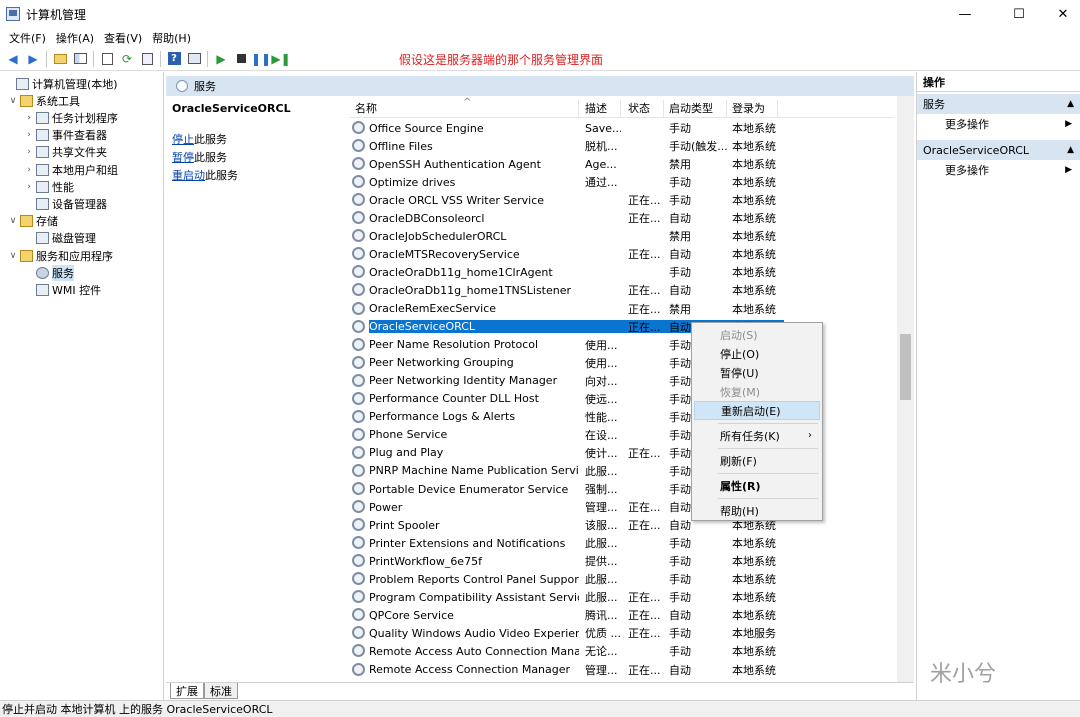  What do you see at coordinates (65, 135) in the screenshot?
I see `tree-item: › 事件查看器` at bounding box center [65, 135].